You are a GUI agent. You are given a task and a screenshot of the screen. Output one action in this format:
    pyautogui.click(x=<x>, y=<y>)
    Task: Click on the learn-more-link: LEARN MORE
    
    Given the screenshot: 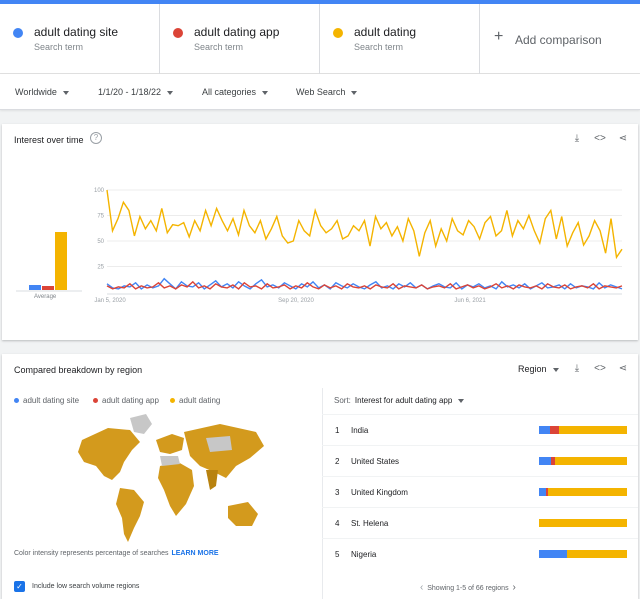 What is the action you would take?
    pyautogui.click(x=194, y=553)
    